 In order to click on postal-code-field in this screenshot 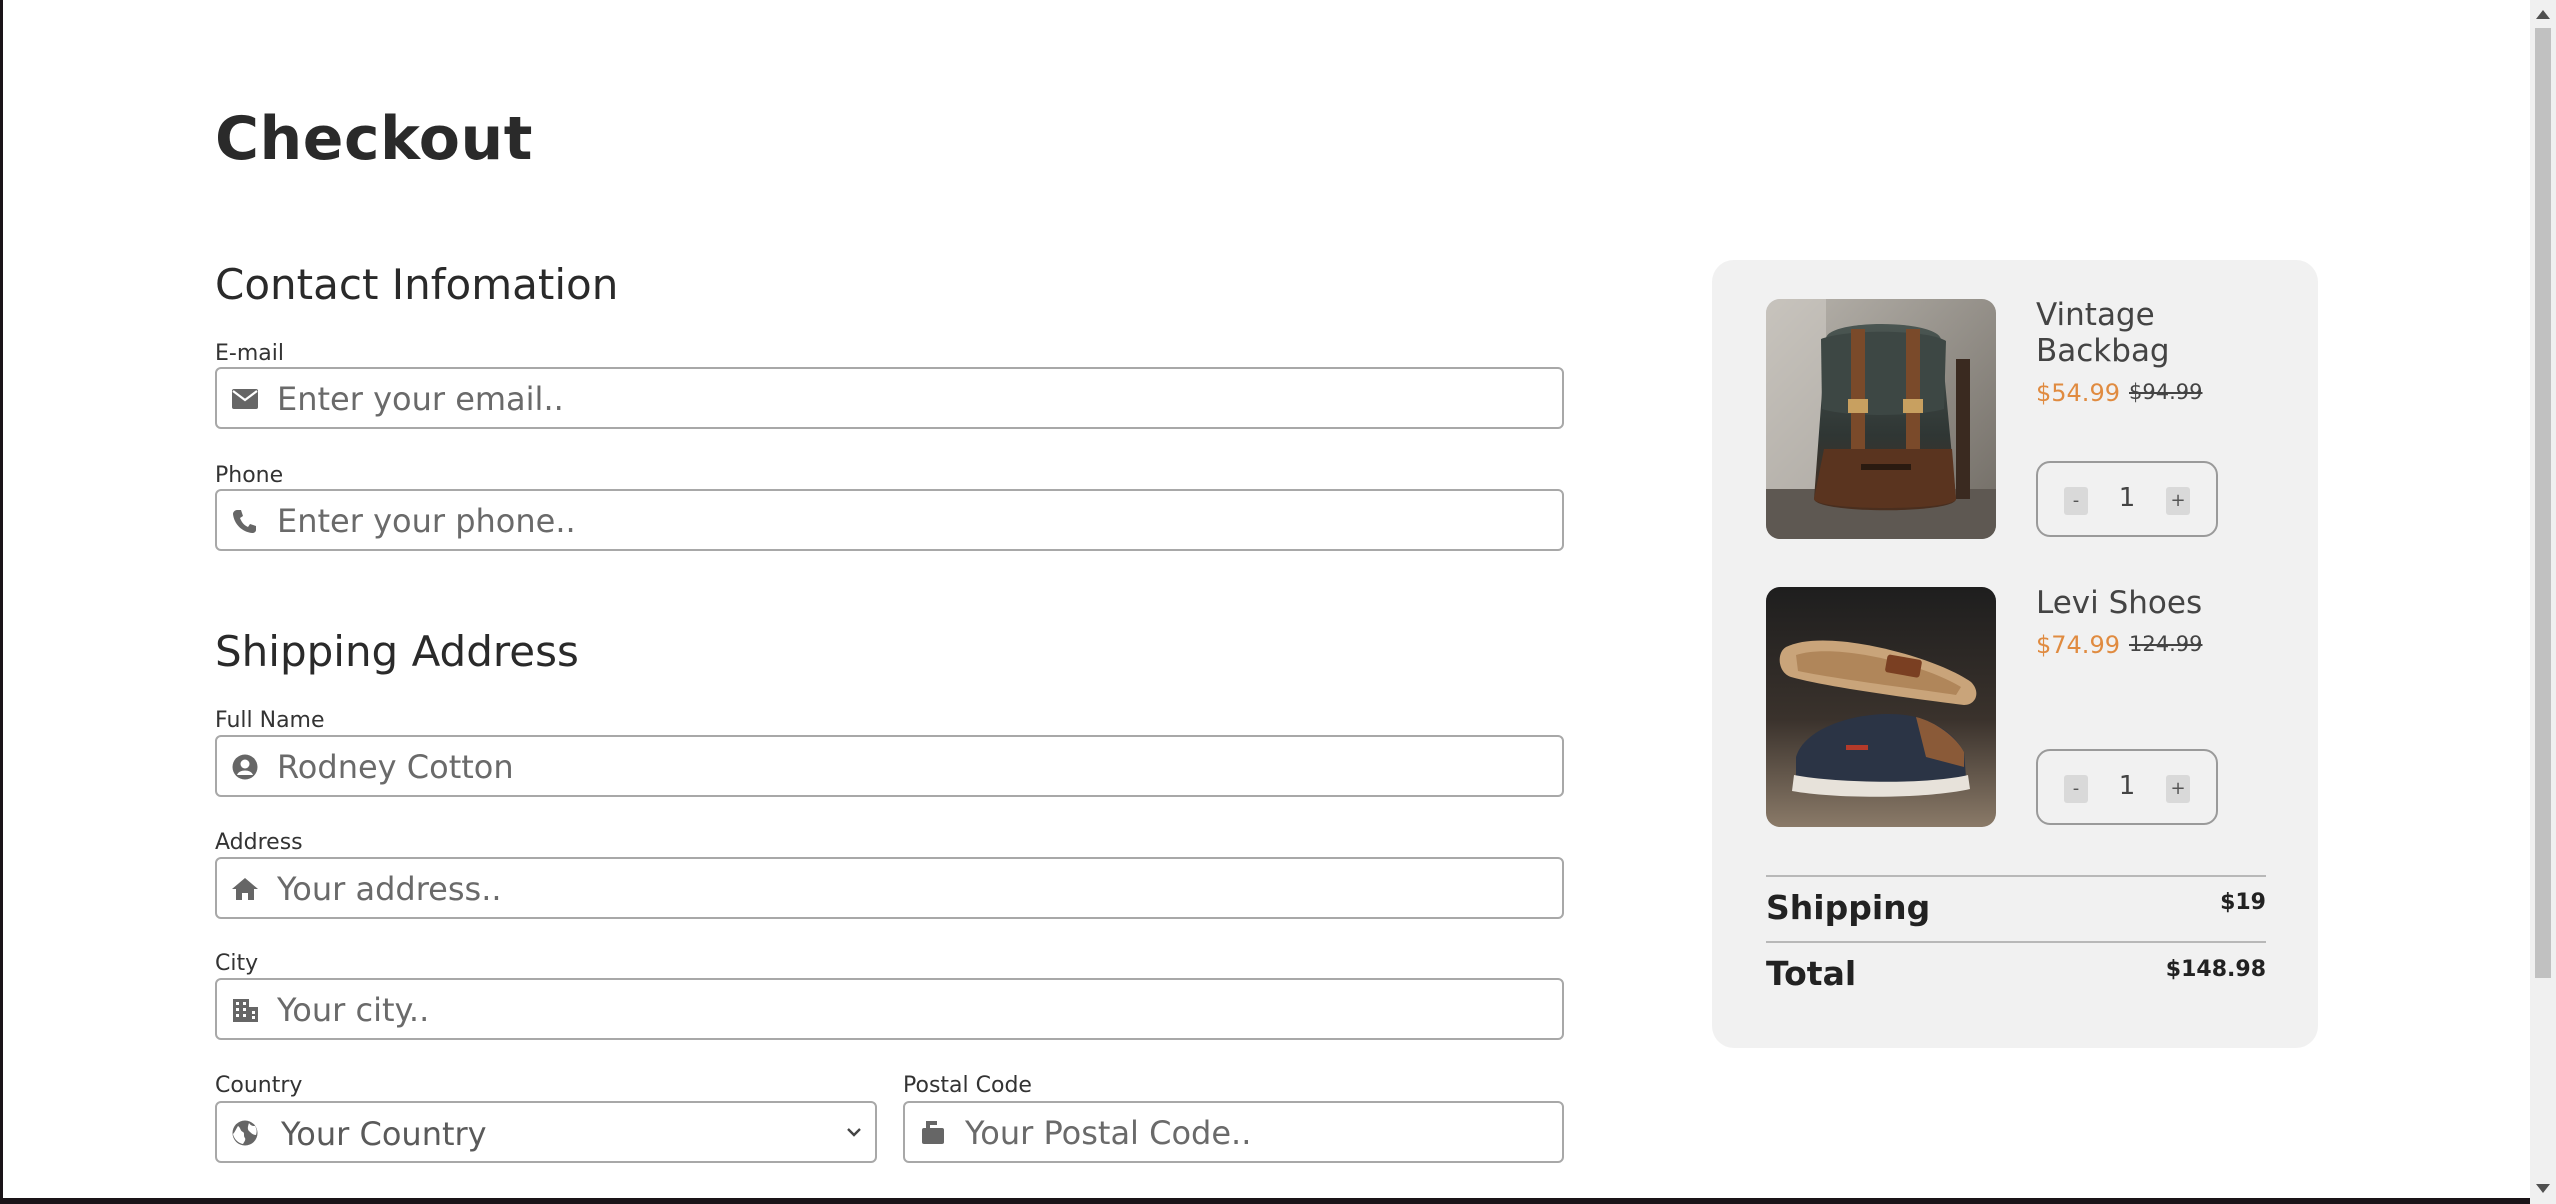, I will do `click(1233, 1132)`.